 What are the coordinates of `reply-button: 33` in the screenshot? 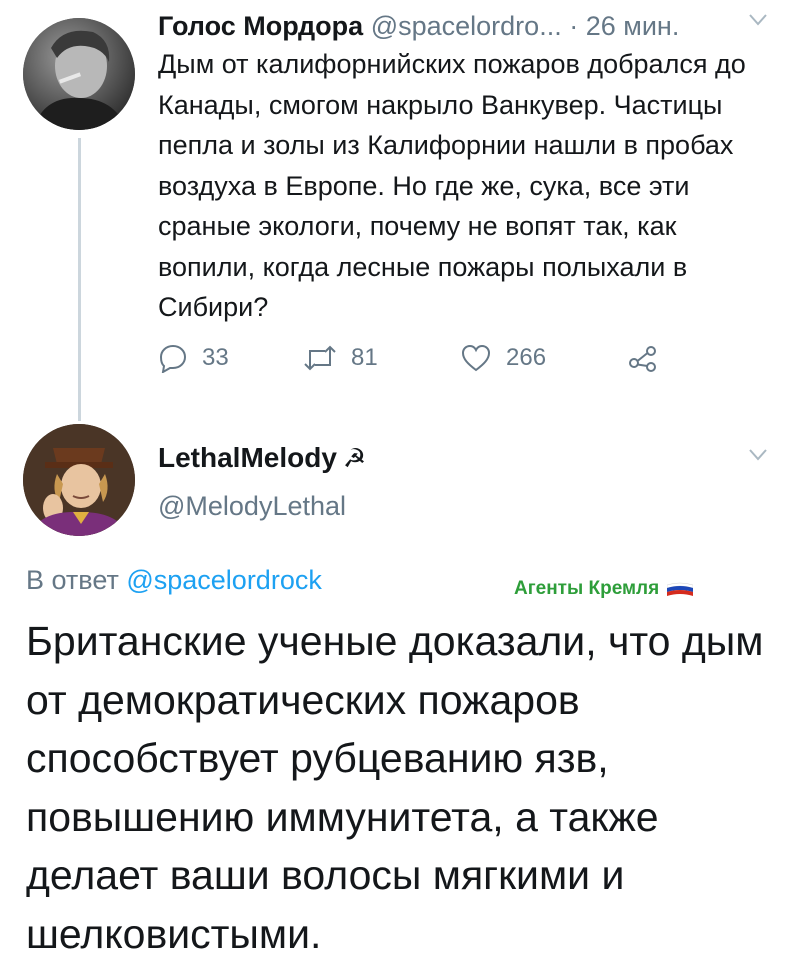 It's located at (193, 358).